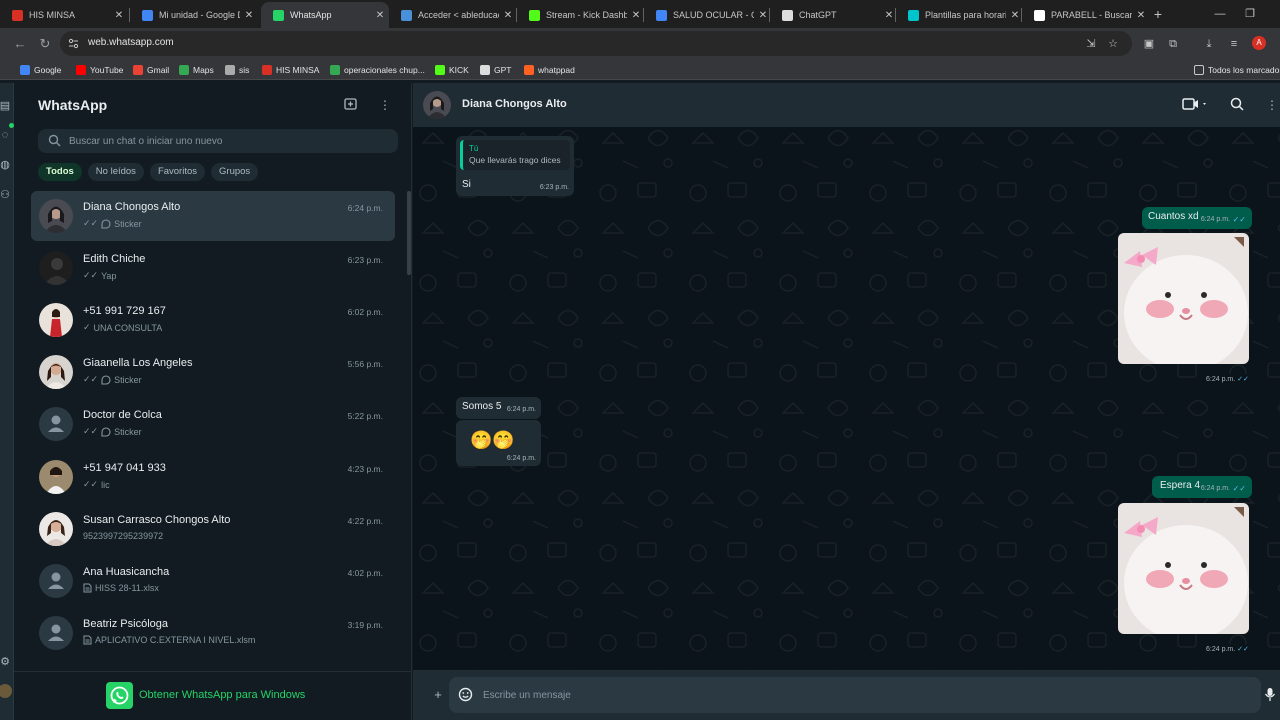 The image size is (1280, 720). What do you see at coordinates (20, 44) in the screenshot?
I see `back-icon: ←` at bounding box center [20, 44].